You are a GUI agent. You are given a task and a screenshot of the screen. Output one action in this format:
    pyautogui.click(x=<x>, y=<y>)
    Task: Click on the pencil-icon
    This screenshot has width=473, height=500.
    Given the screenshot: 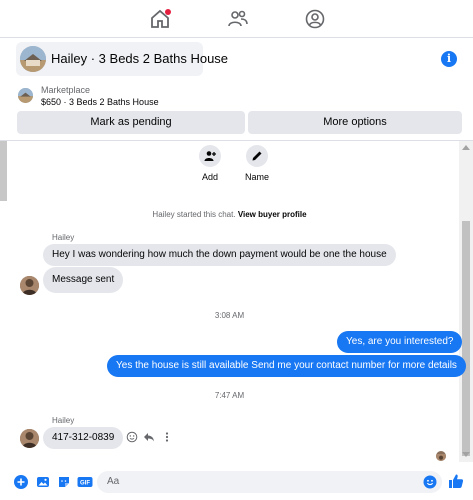 What is the action you would take?
    pyautogui.click(x=257, y=156)
    